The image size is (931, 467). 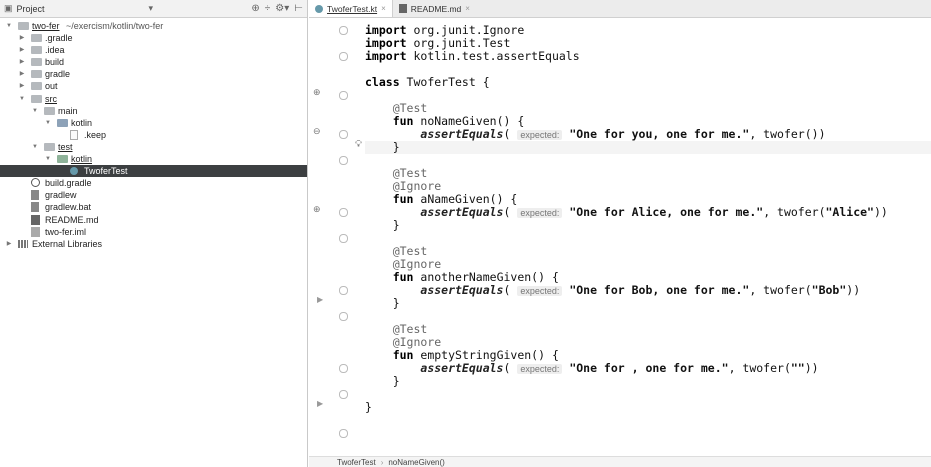 What do you see at coordinates (153, 99) in the screenshot?
I see `tree-item-src: ▼ src` at bounding box center [153, 99].